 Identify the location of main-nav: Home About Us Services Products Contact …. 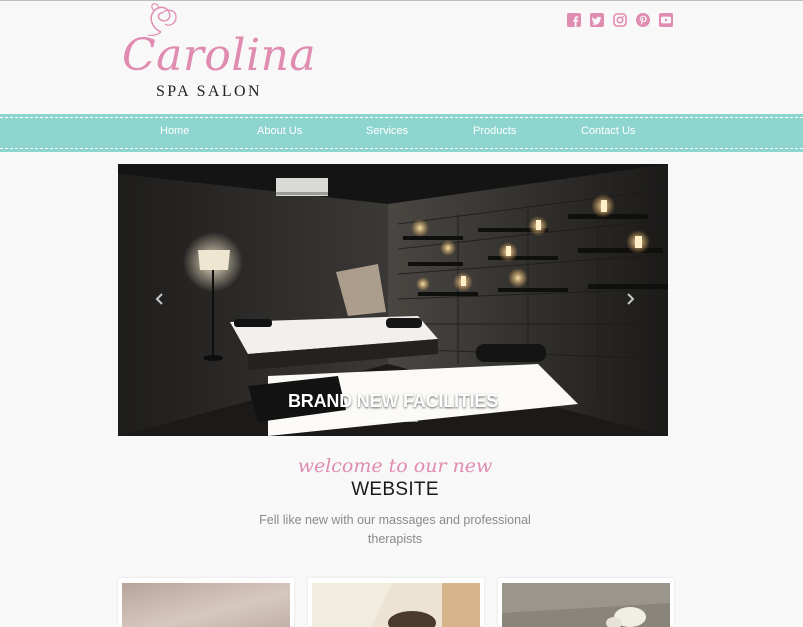
(401, 133).